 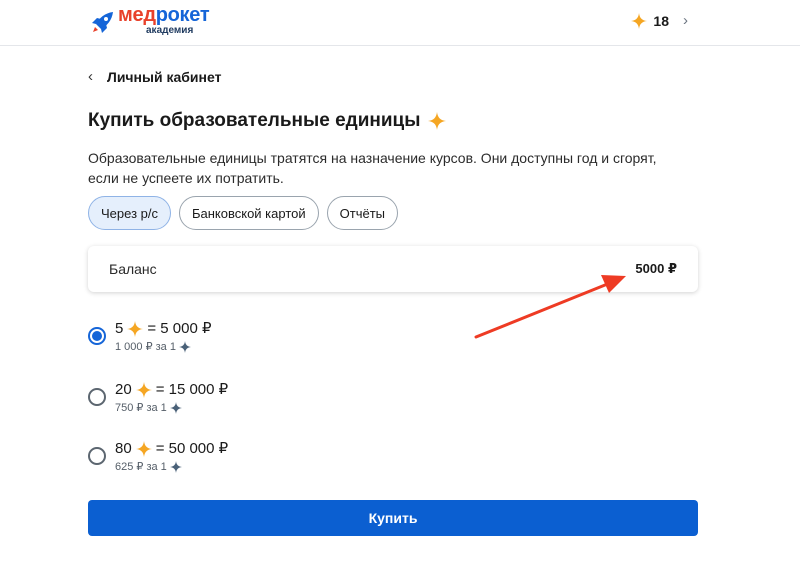 What do you see at coordinates (164, 15) in the screenshot?
I see `brand-name: медрокет` at bounding box center [164, 15].